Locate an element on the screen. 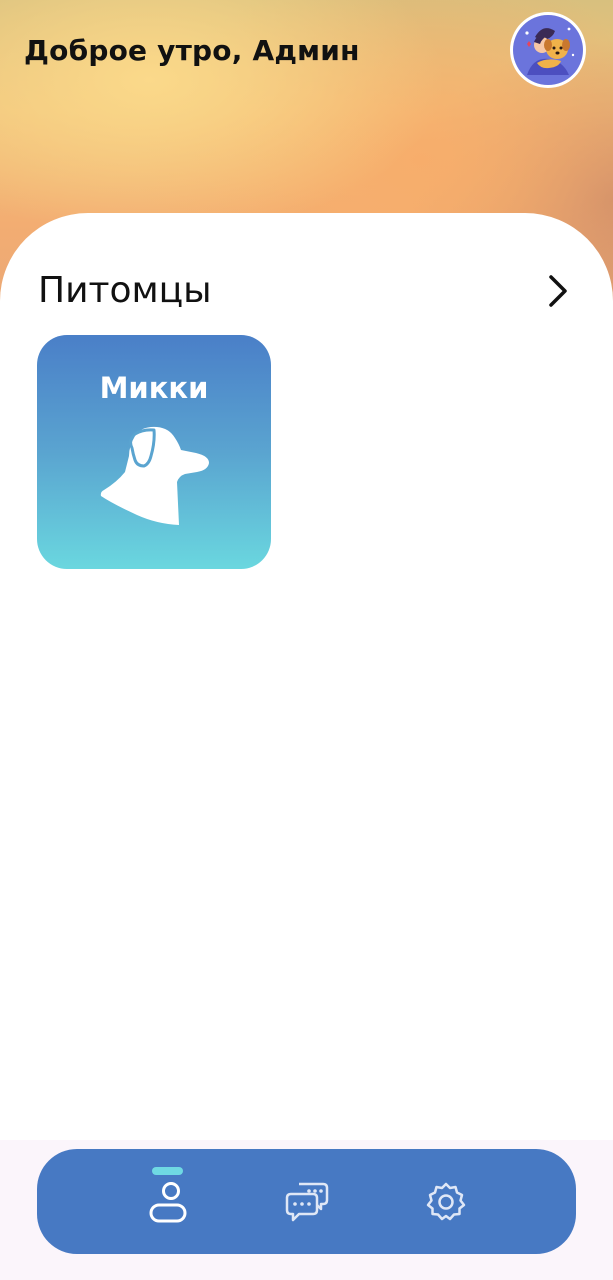  profile-icon is located at coordinates (168, 1201).